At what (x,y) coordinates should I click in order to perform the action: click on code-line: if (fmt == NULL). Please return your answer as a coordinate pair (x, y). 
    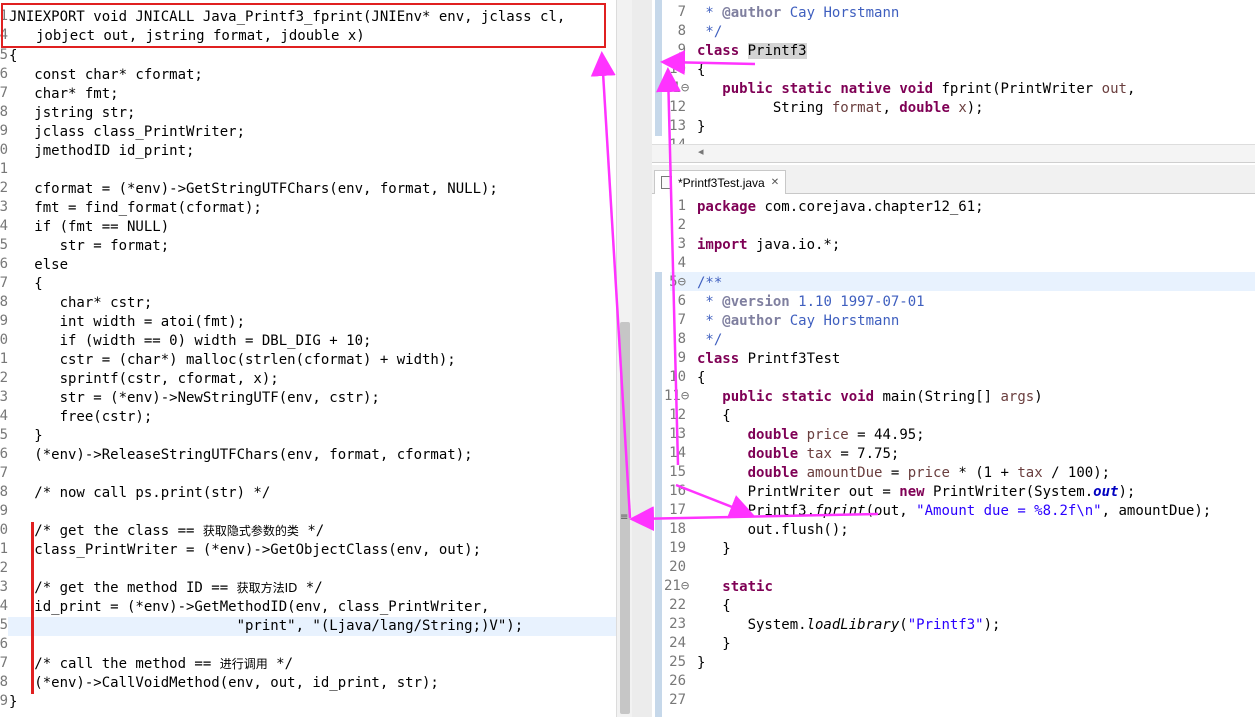
    Looking at the image, I should click on (89, 227).